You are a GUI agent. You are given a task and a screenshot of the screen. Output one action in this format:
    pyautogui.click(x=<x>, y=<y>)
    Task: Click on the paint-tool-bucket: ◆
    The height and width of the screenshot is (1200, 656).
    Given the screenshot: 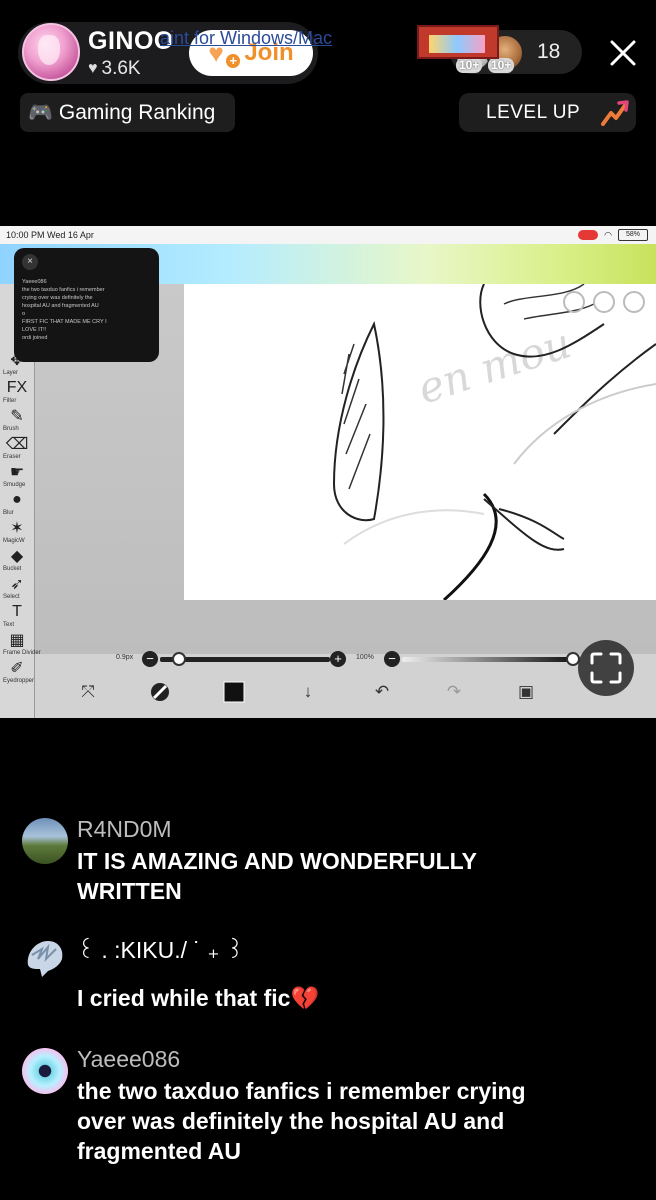 What is the action you would take?
    pyautogui.click(x=17, y=556)
    